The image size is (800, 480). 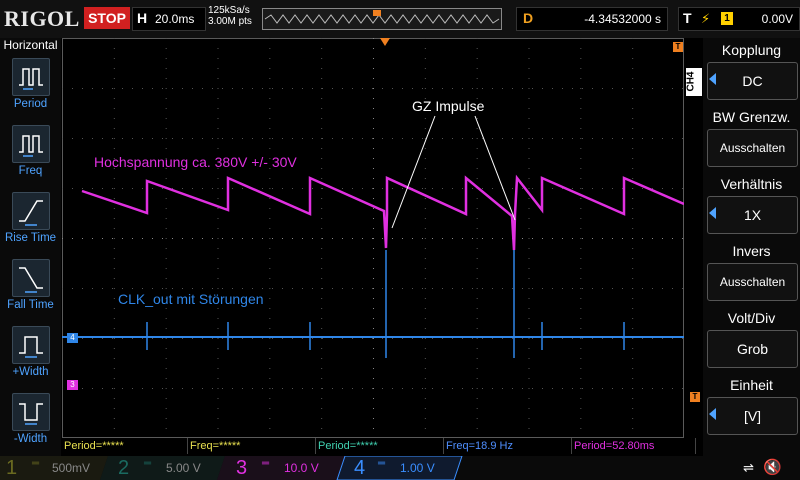 I want to click on measure-pos-width-button: +Width, so click(x=30, y=355).